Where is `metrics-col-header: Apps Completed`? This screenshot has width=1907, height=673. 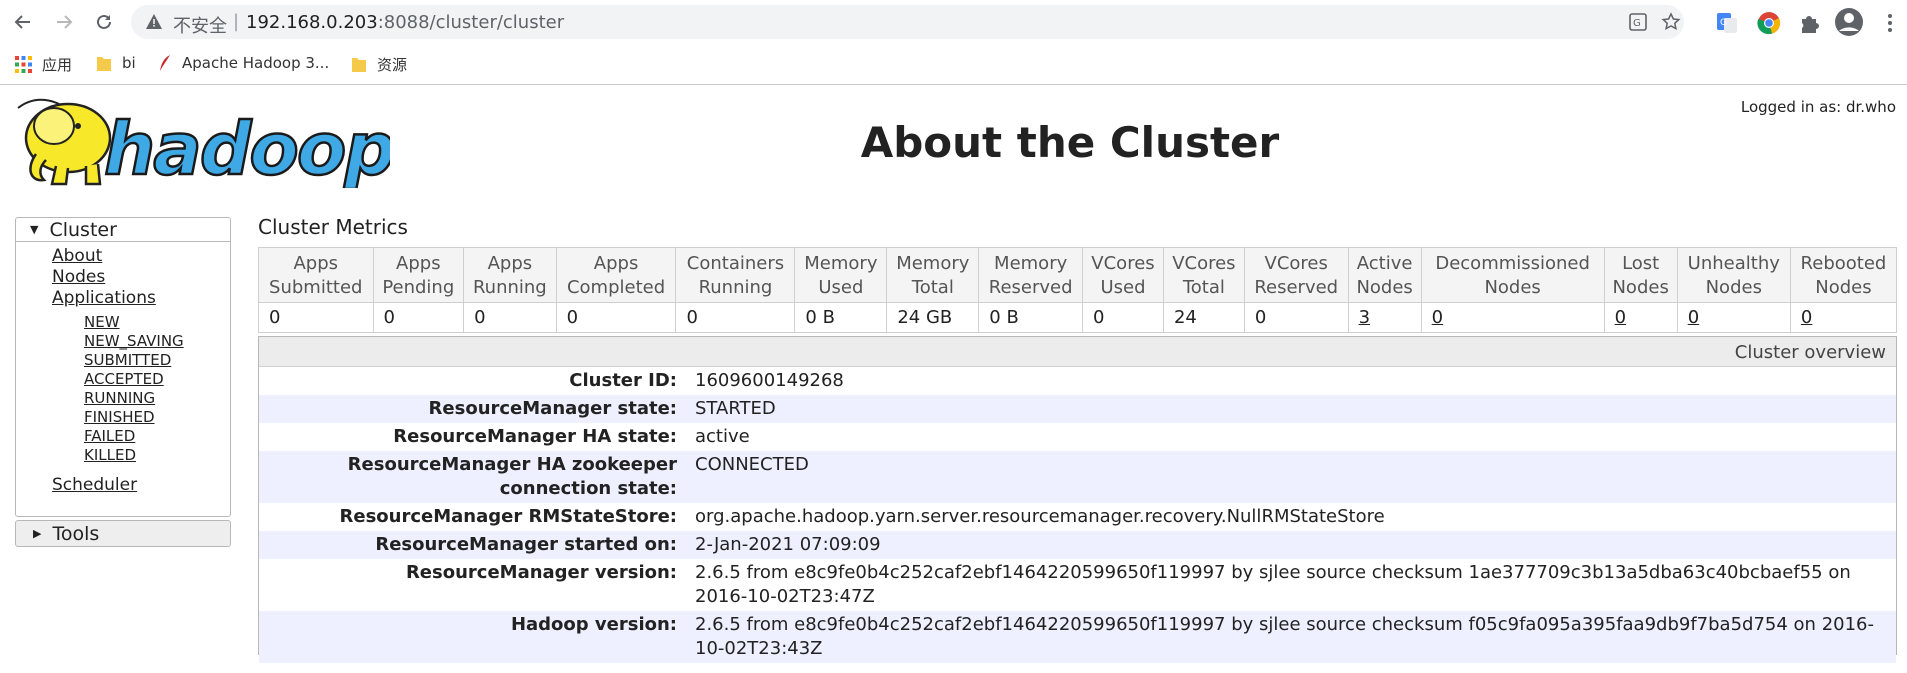
metrics-col-header: Apps Completed is located at coordinates (616, 275).